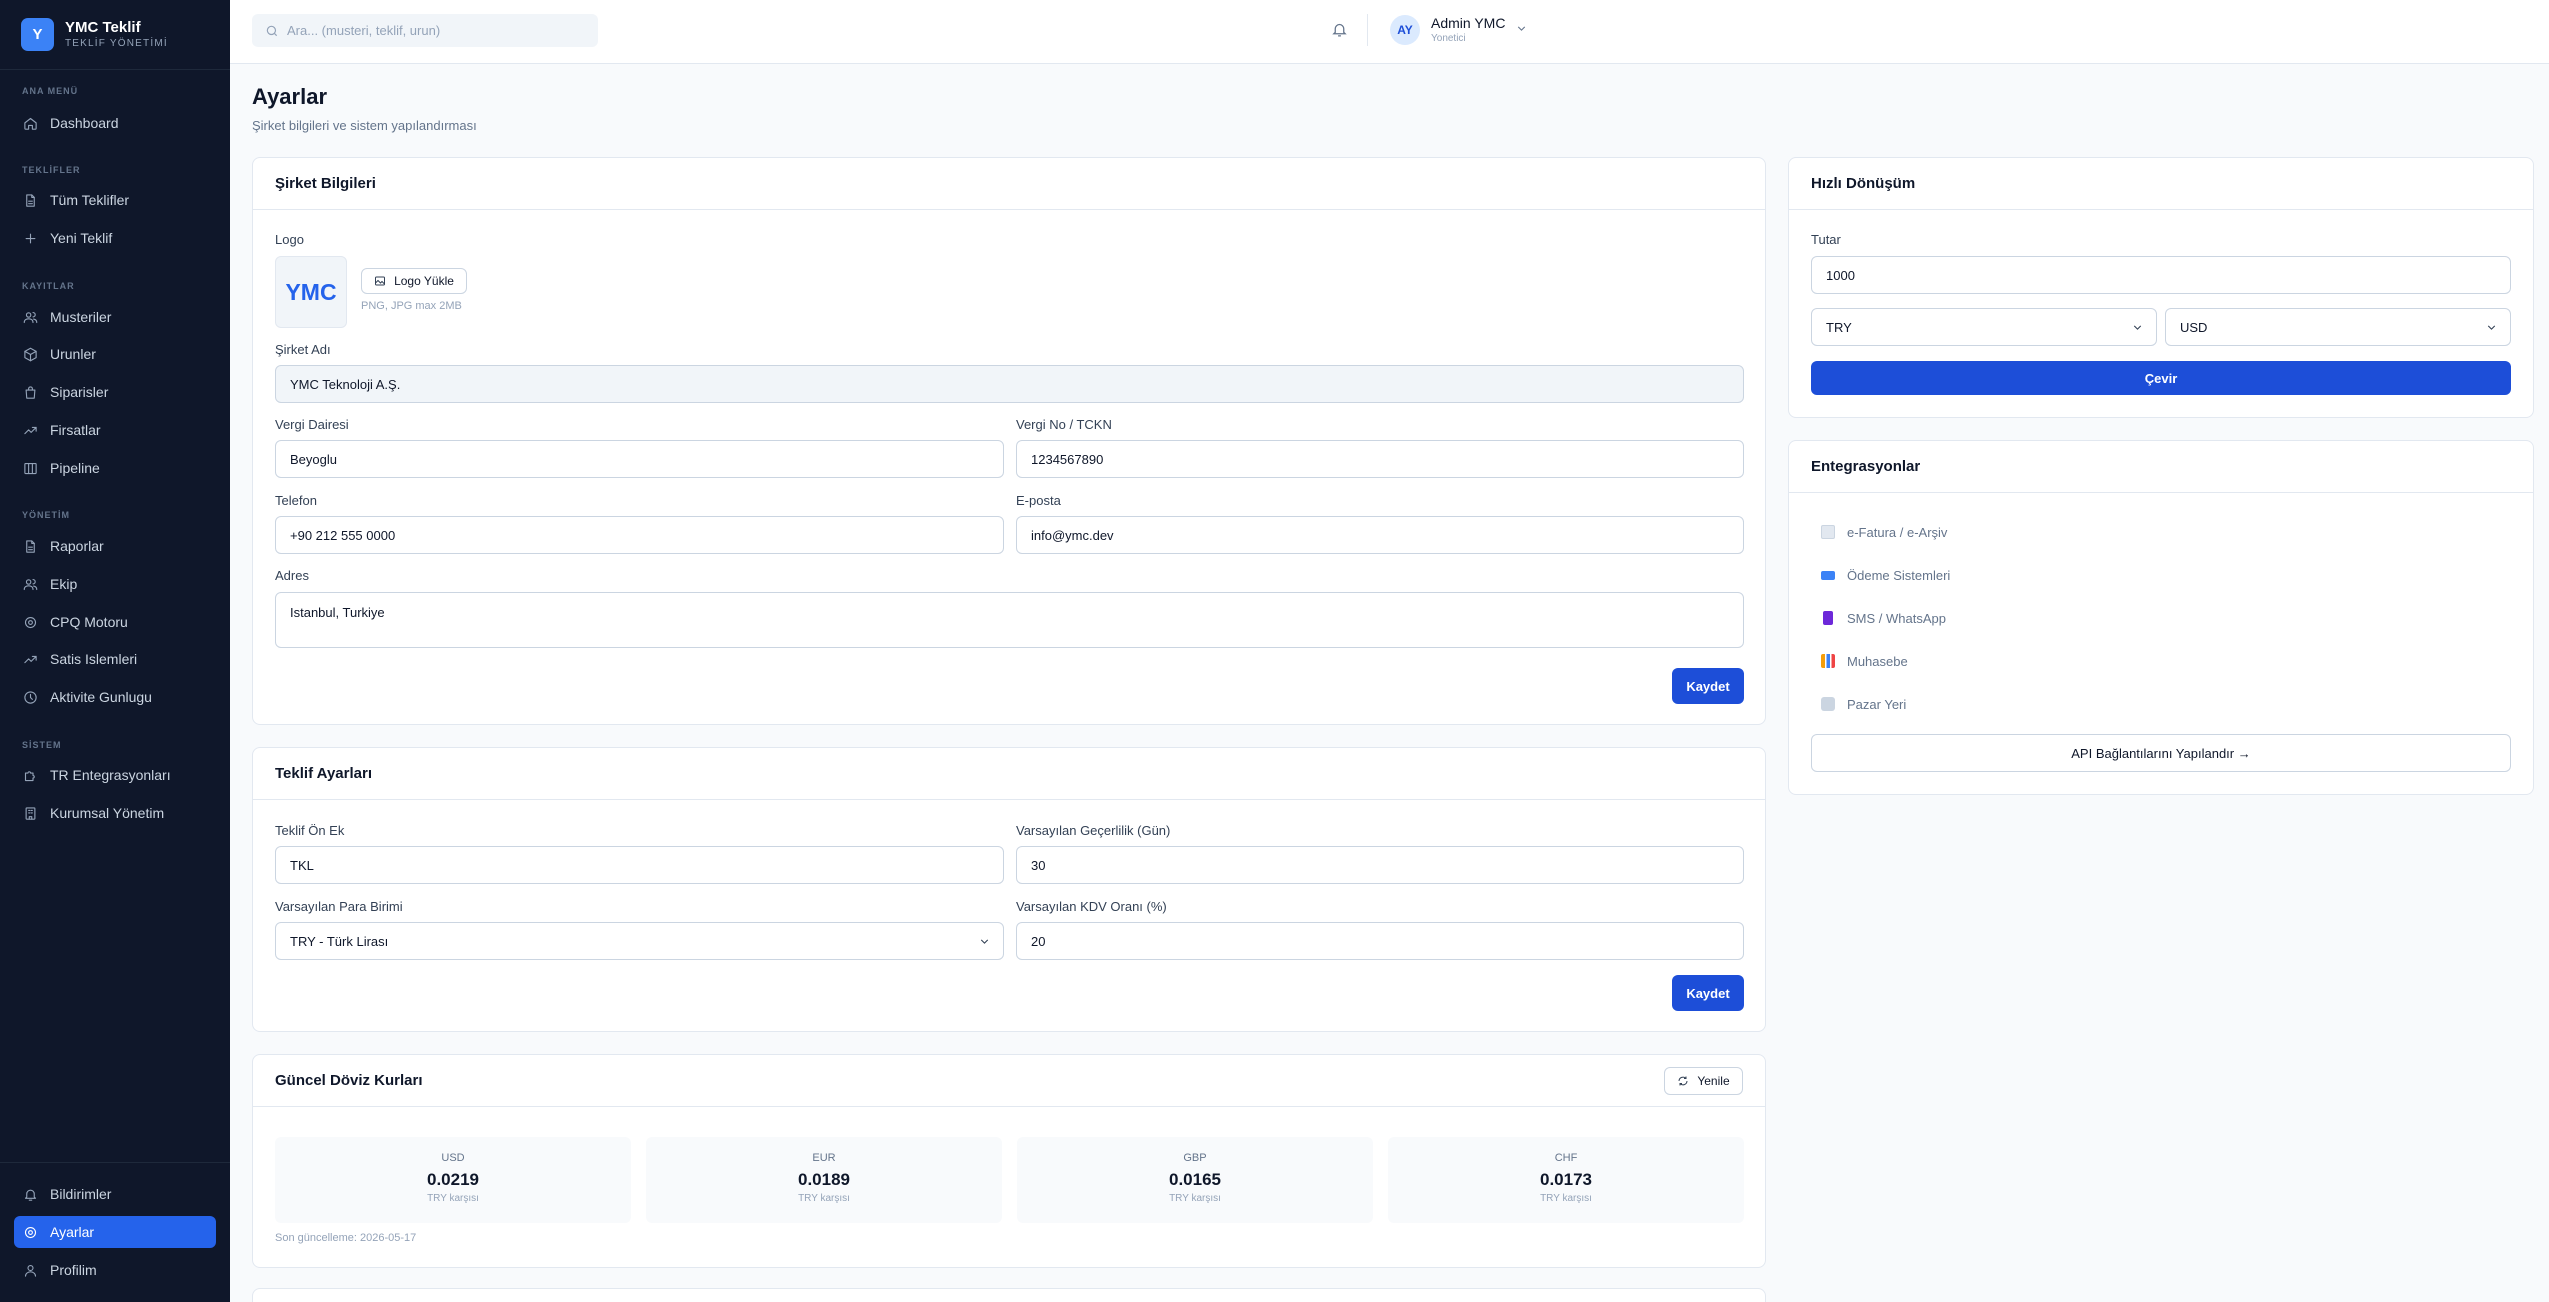 This screenshot has height=1302, width=2549. What do you see at coordinates (1828, 618) in the screenshot?
I see `phone-icon` at bounding box center [1828, 618].